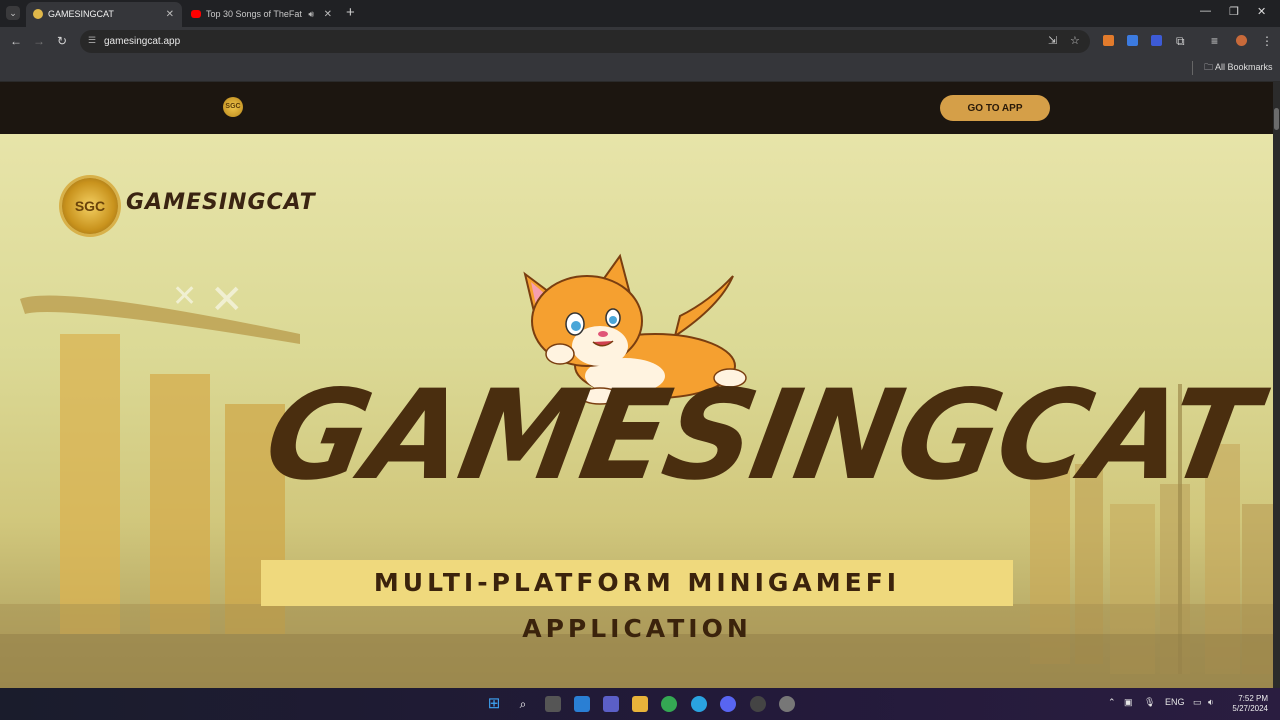 This screenshot has height=720, width=1280. I want to click on telegram-icon, so click(699, 704).